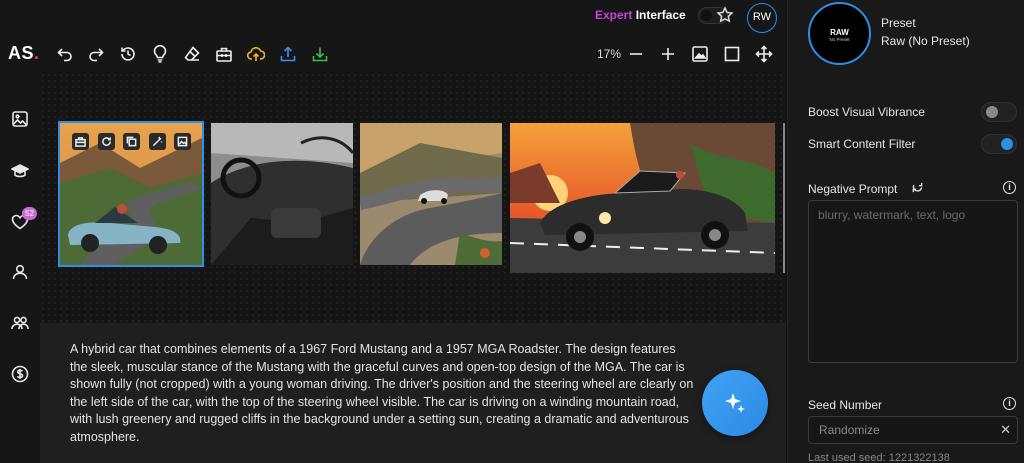  What do you see at coordinates (131, 141) in the screenshot?
I see `copy-icon` at bounding box center [131, 141].